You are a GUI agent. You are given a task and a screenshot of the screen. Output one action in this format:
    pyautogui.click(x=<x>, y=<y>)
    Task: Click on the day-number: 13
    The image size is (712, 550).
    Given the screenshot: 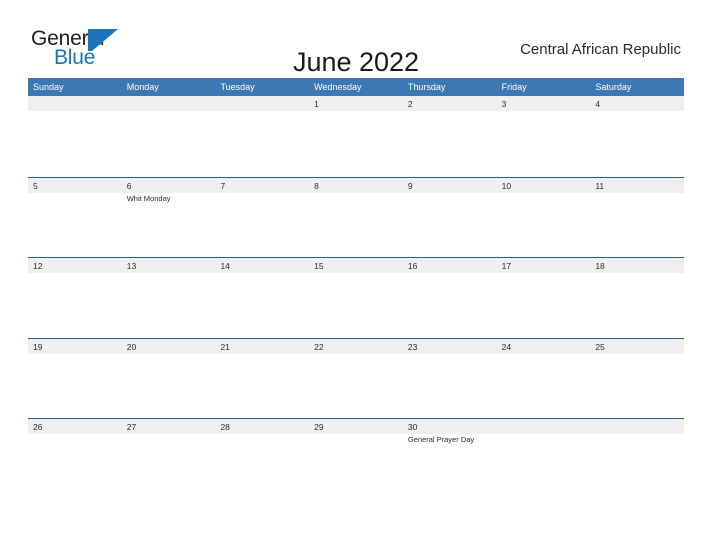 What is the action you would take?
    pyautogui.click(x=131, y=266)
    